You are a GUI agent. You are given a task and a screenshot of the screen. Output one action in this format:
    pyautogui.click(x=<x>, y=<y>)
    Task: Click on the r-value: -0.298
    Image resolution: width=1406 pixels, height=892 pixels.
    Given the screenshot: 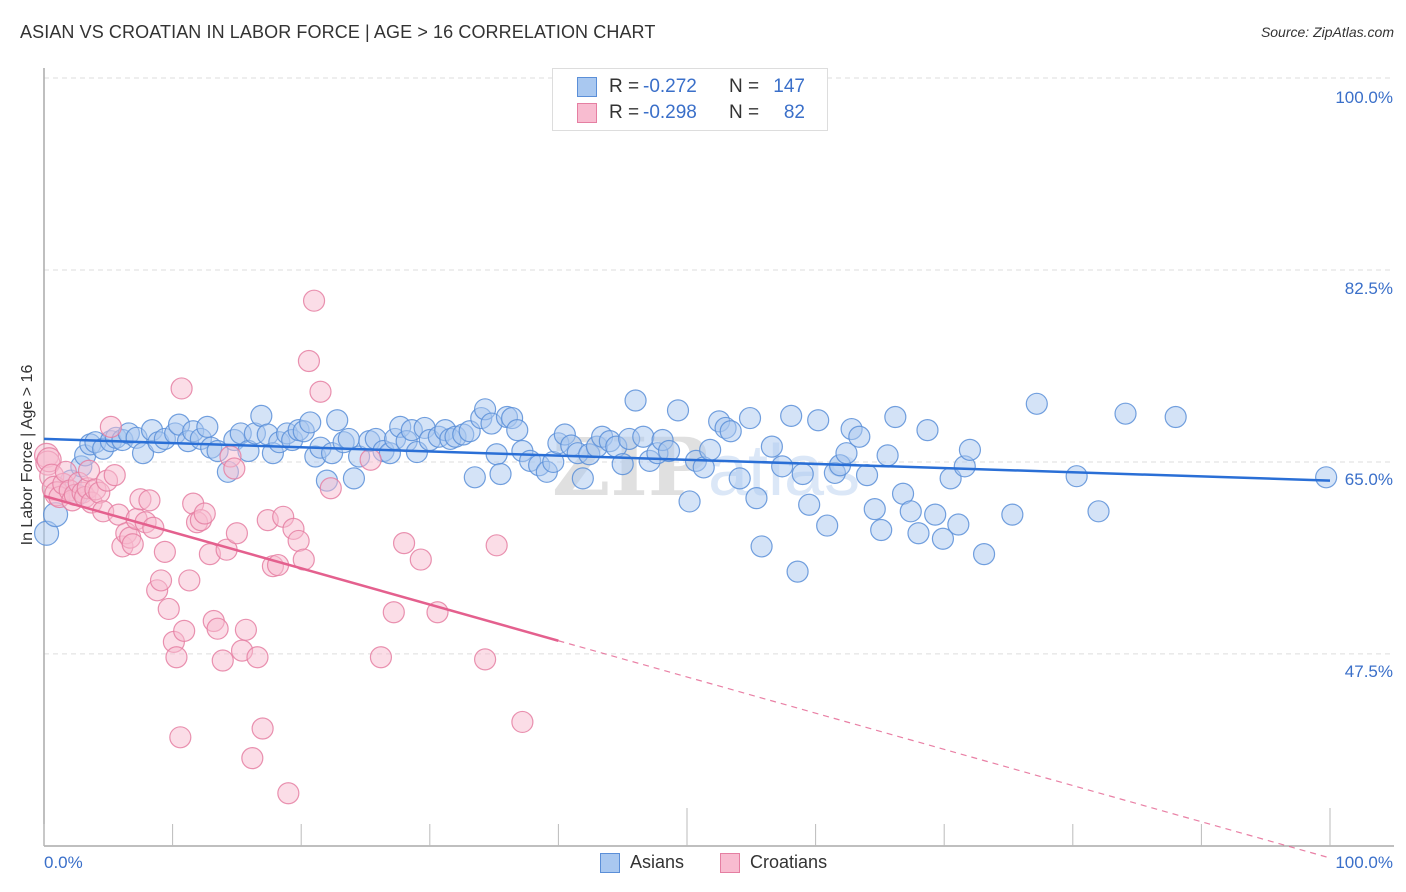 What is the action you would take?
    pyautogui.click(x=670, y=112)
    